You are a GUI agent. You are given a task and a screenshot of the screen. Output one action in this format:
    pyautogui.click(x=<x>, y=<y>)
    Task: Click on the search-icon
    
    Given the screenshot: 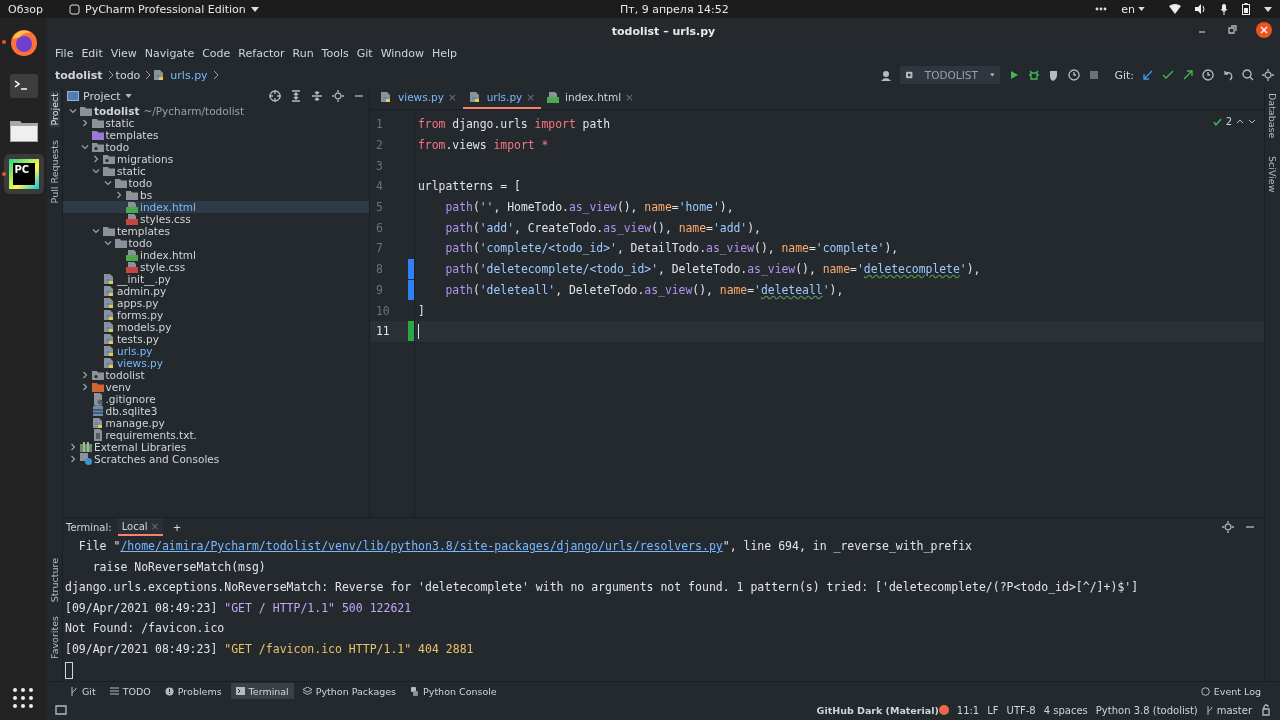 What is the action you would take?
    pyautogui.click(x=1248, y=75)
    